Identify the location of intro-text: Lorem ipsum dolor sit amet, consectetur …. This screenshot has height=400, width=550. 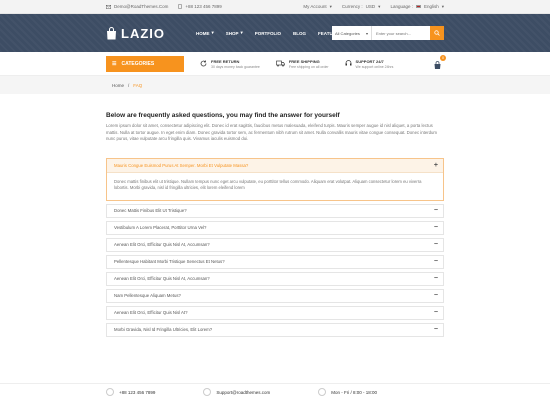
(272, 132).